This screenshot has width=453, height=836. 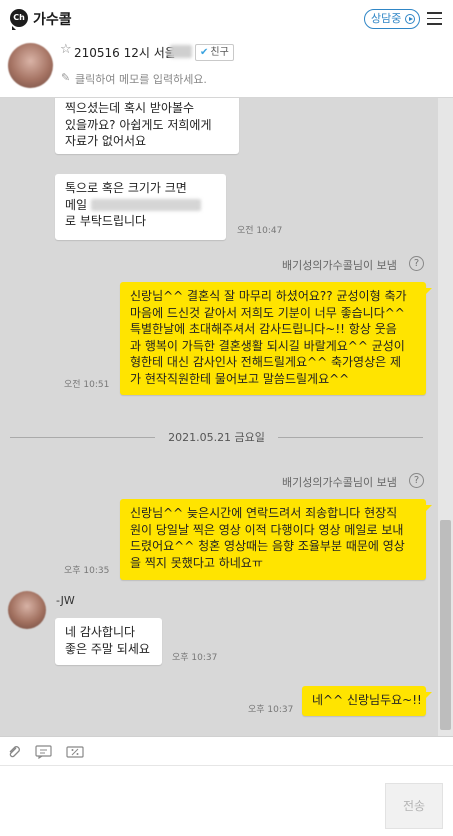 I want to click on status-label: 상담중, so click(x=386, y=18).